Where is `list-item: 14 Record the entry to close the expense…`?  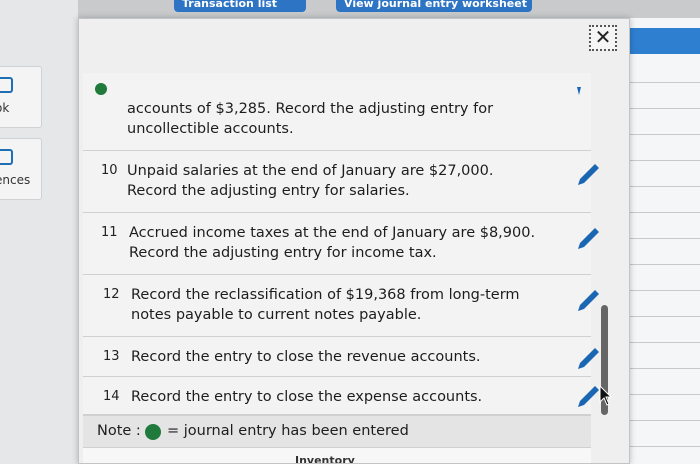 list-item: 14 Record the entry to close the expense… is located at coordinates (337, 396).